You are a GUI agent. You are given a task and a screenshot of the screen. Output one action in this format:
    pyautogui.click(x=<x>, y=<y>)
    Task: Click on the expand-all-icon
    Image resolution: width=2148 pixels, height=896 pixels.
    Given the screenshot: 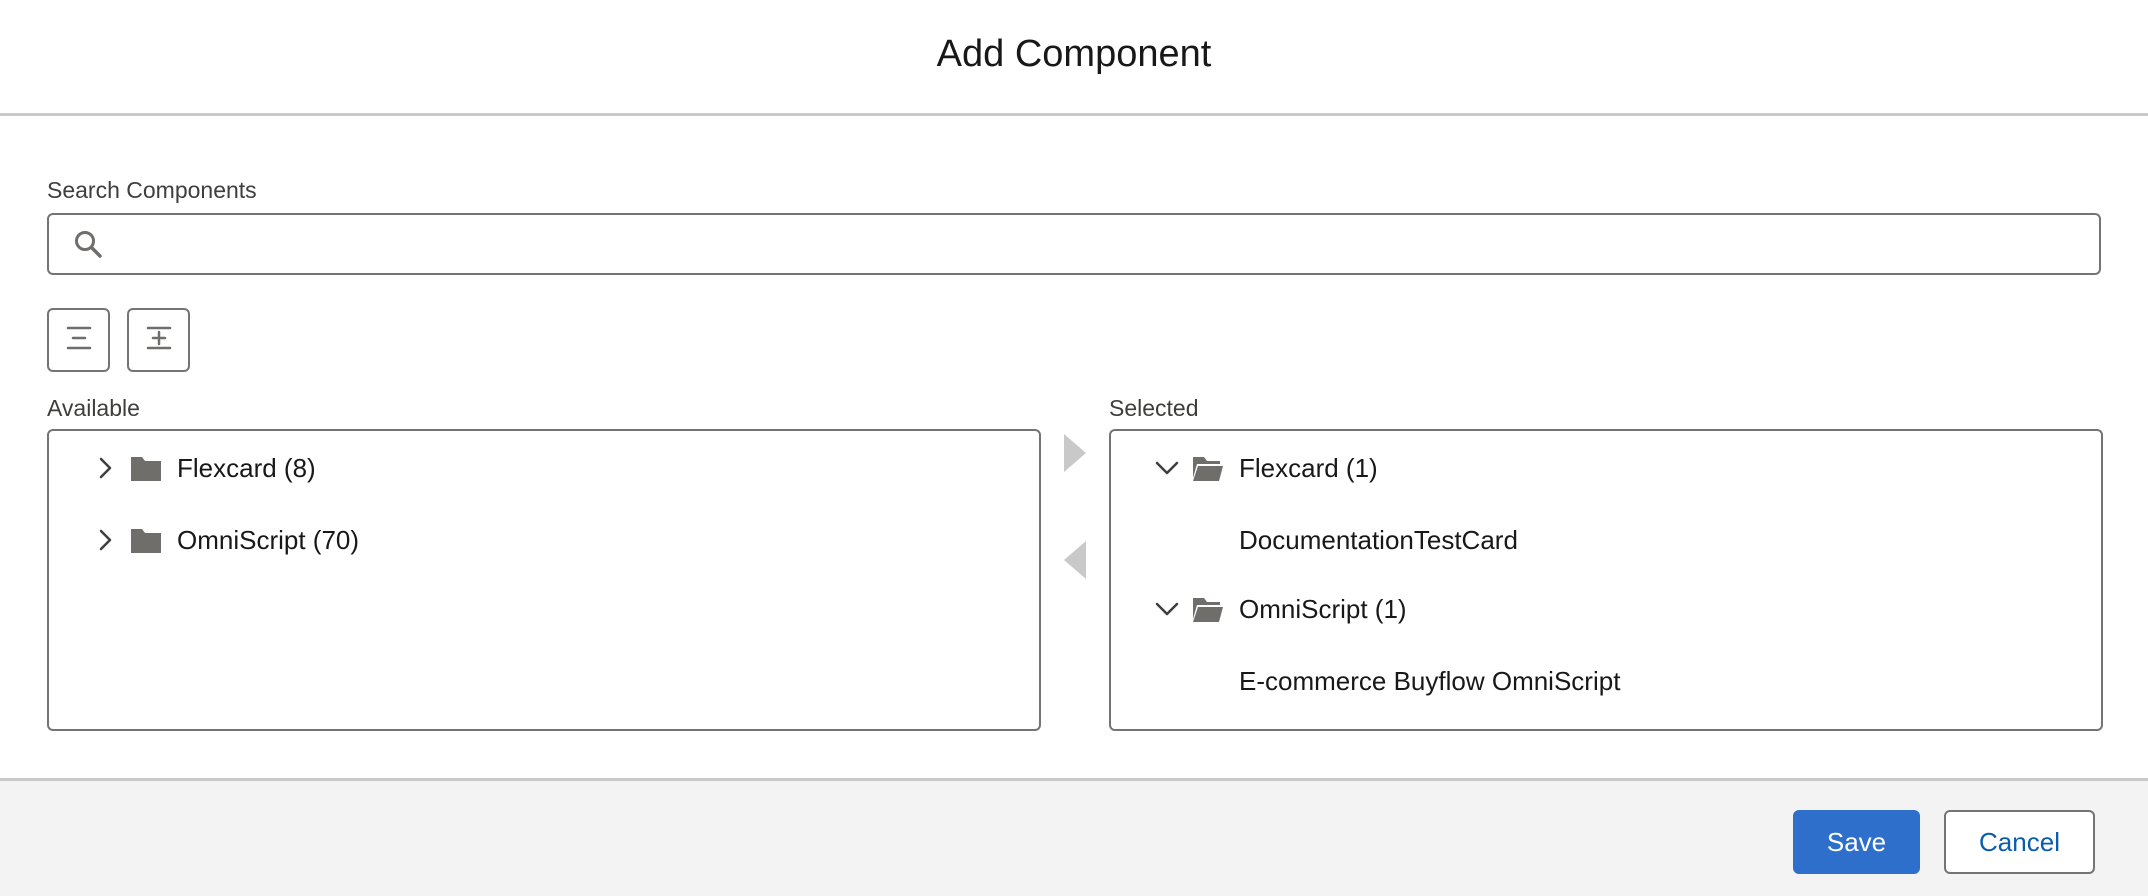 What is the action you would take?
    pyautogui.click(x=159, y=340)
    